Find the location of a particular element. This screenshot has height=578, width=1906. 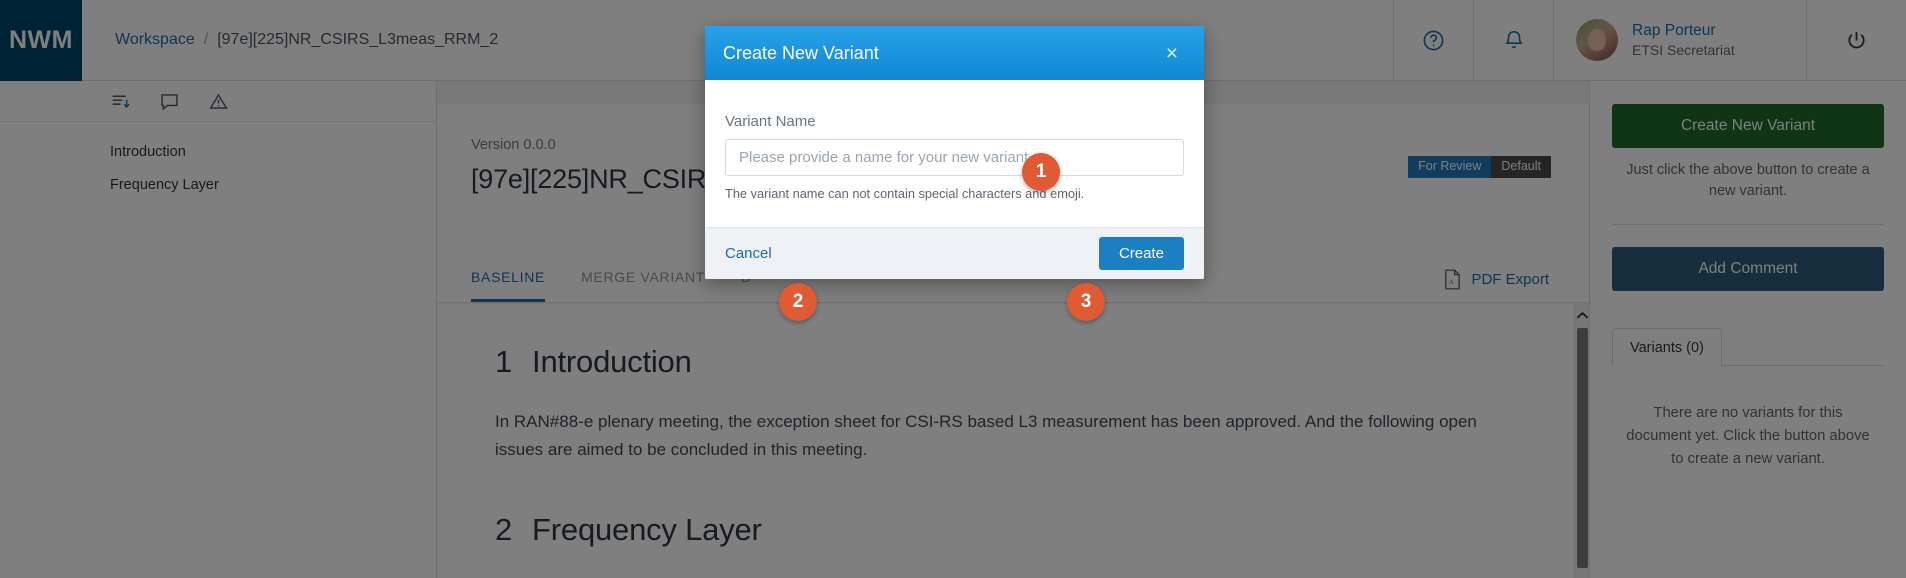

pdf-icon: A is located at coordinates (1453, 279).